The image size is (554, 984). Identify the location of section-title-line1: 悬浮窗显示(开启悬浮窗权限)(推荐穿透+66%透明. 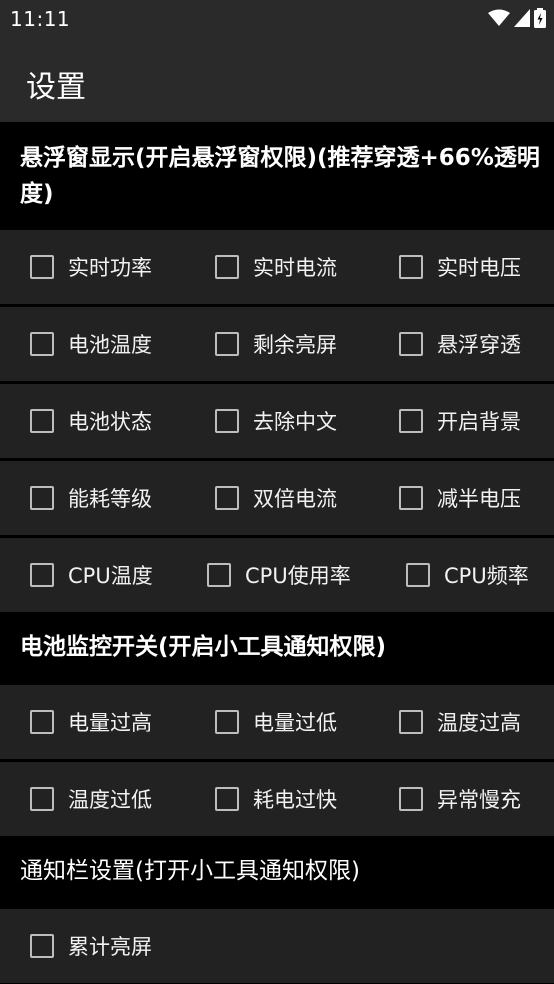
(280, 158).